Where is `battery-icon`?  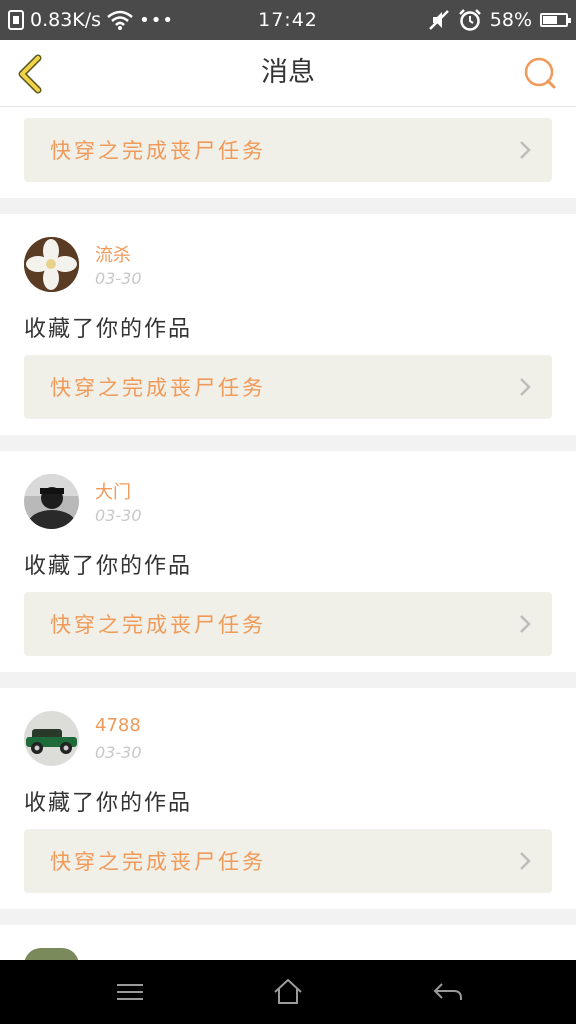 battery-icon is located at coordinates (555, 20).